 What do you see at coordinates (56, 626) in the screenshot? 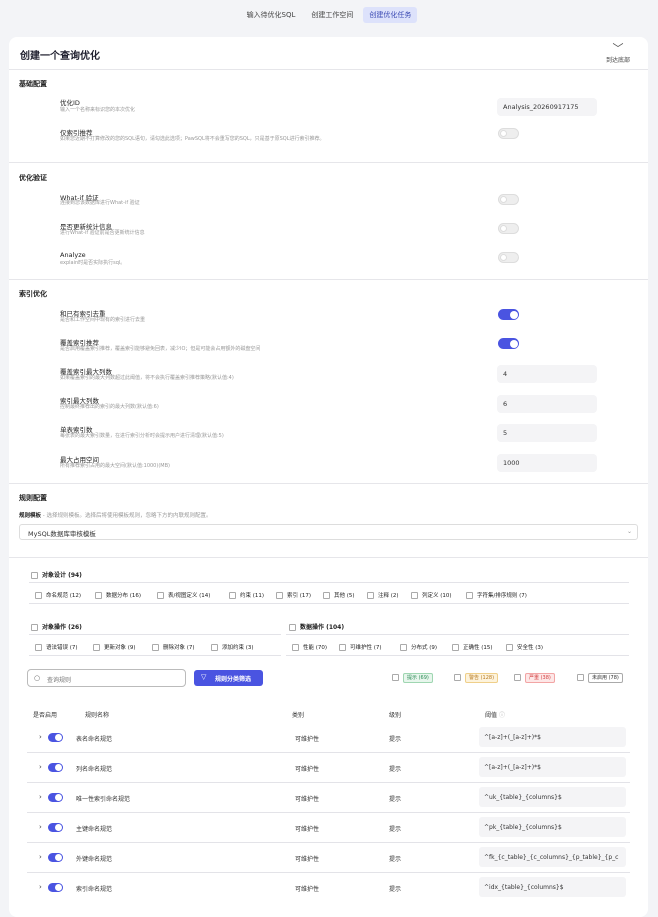
I see `group-object-ops: 对象操作 (26)` at bounding box center [56, 626].